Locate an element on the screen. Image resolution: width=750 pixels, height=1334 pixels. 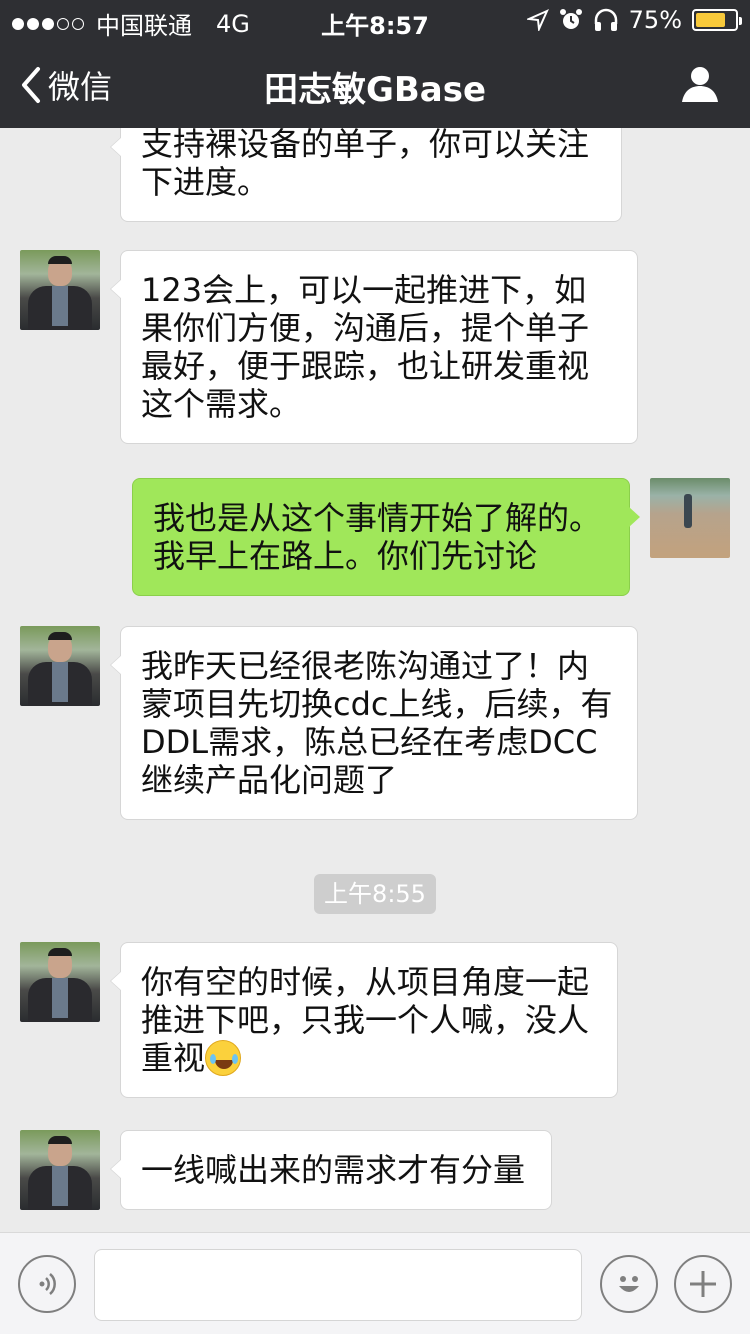
more-button is located at coordinates (703, 1284).